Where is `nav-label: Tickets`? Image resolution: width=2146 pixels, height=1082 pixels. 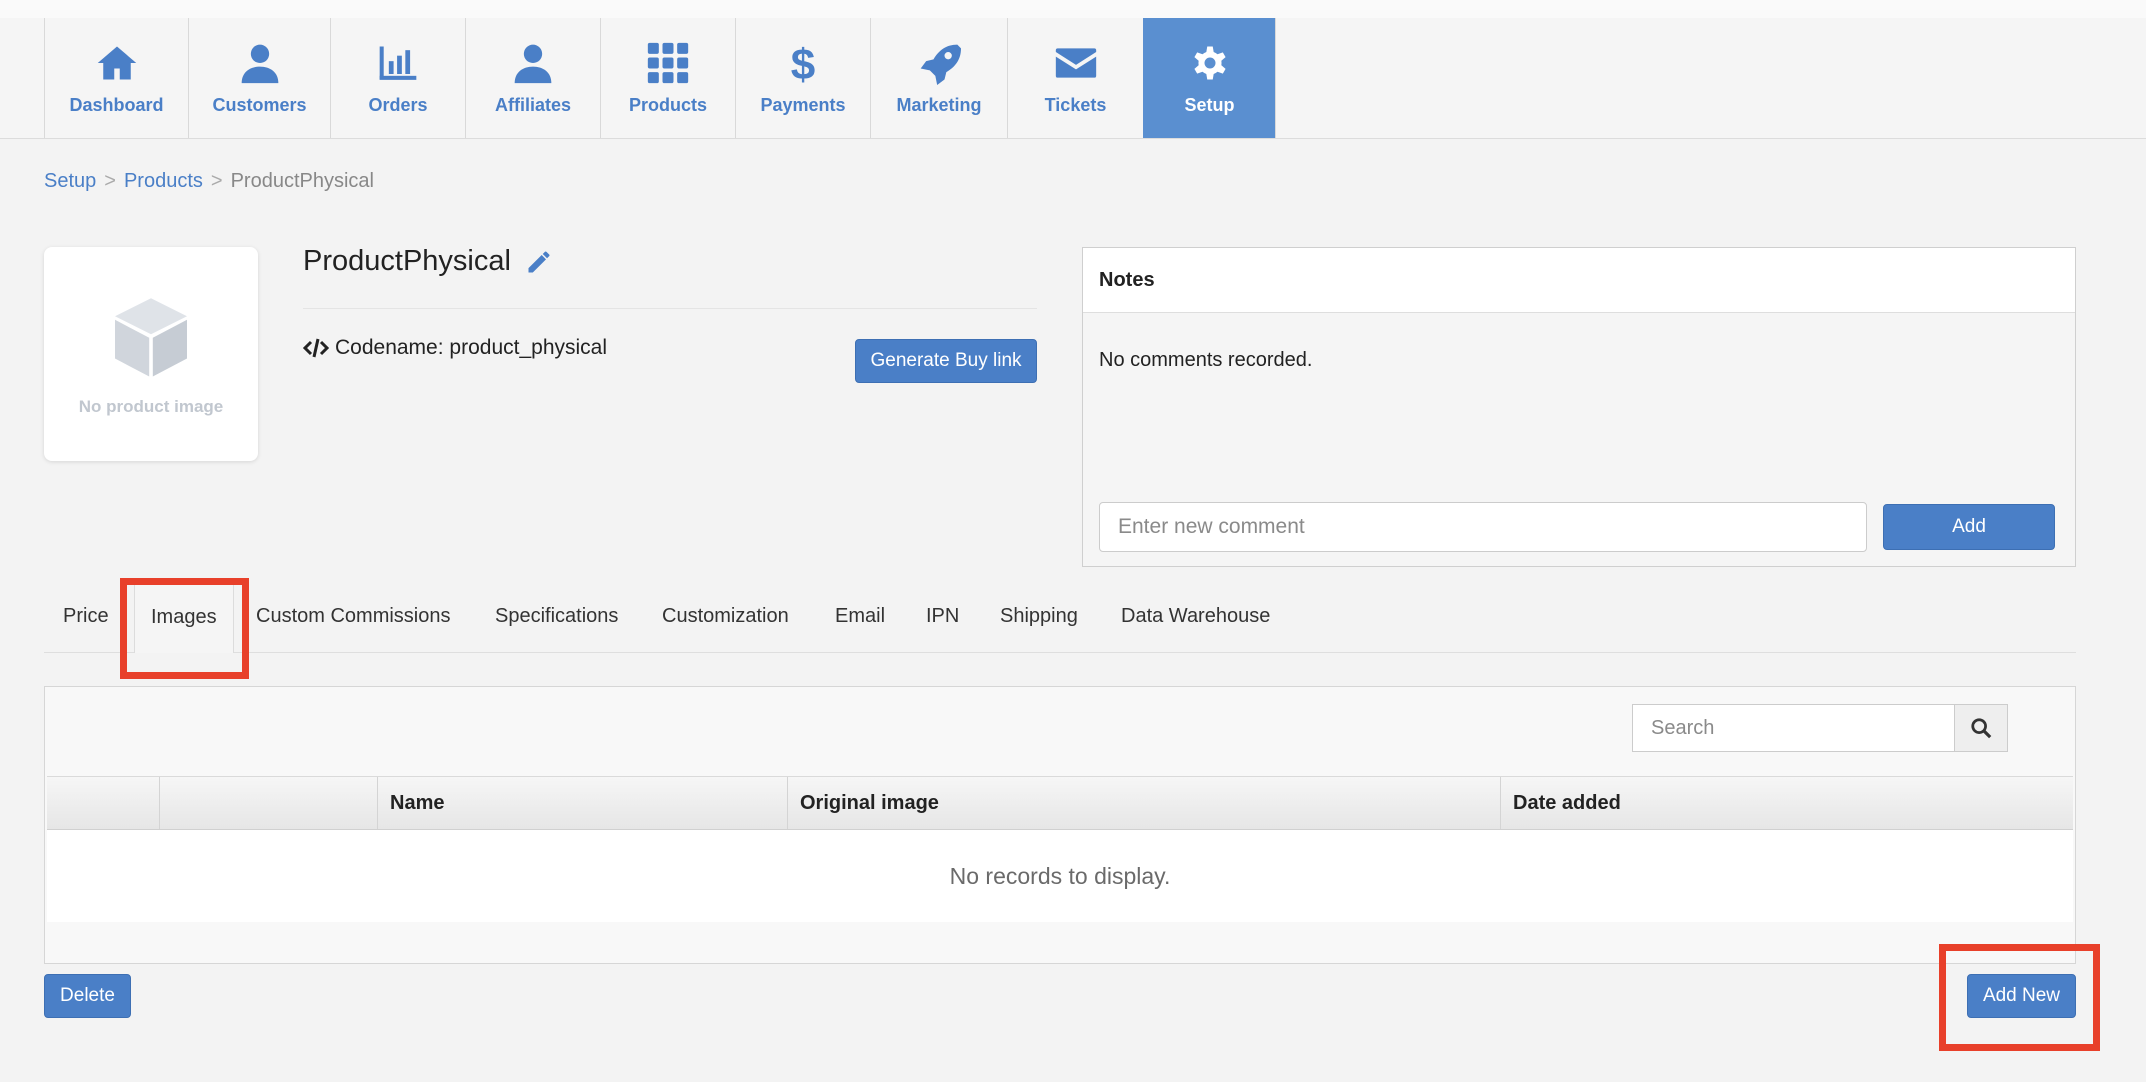 nav-label: Tickets is located at coordinates (1075, 104).